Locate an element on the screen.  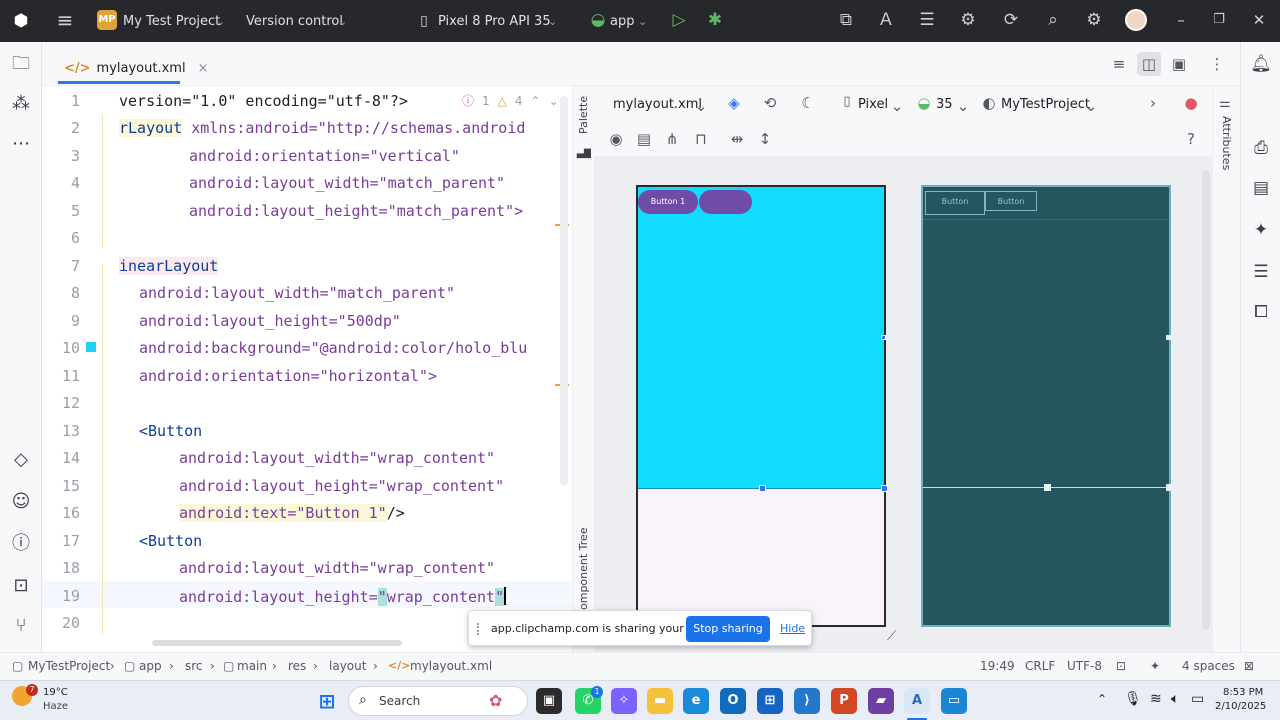
hide-link: Hide is located at coordinates (792, 628).